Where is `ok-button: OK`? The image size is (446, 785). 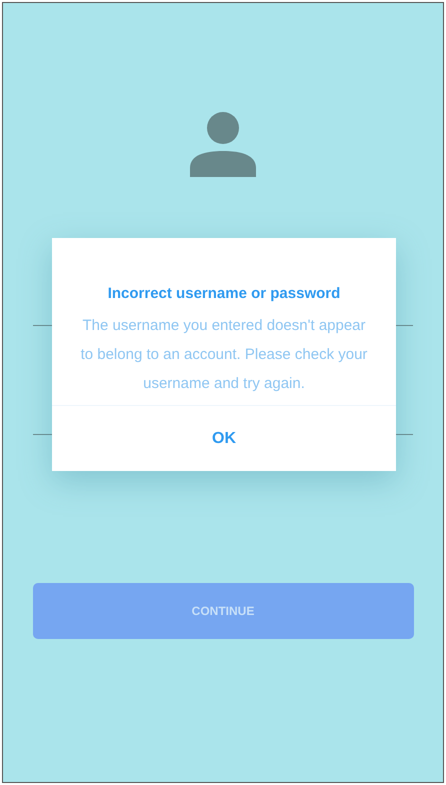 ok-button: OK is located at coordinates (224, 438).